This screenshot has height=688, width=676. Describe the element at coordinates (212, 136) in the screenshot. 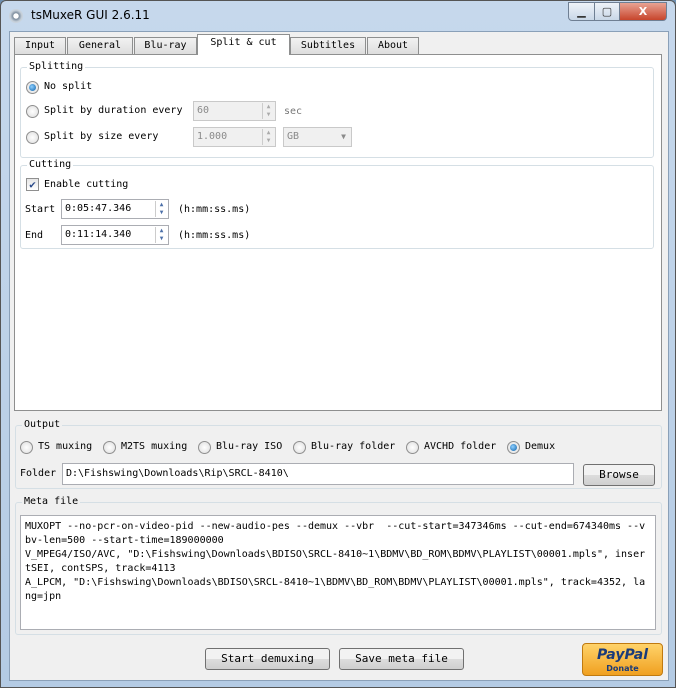

I see `size-value: 1.000` at that location.